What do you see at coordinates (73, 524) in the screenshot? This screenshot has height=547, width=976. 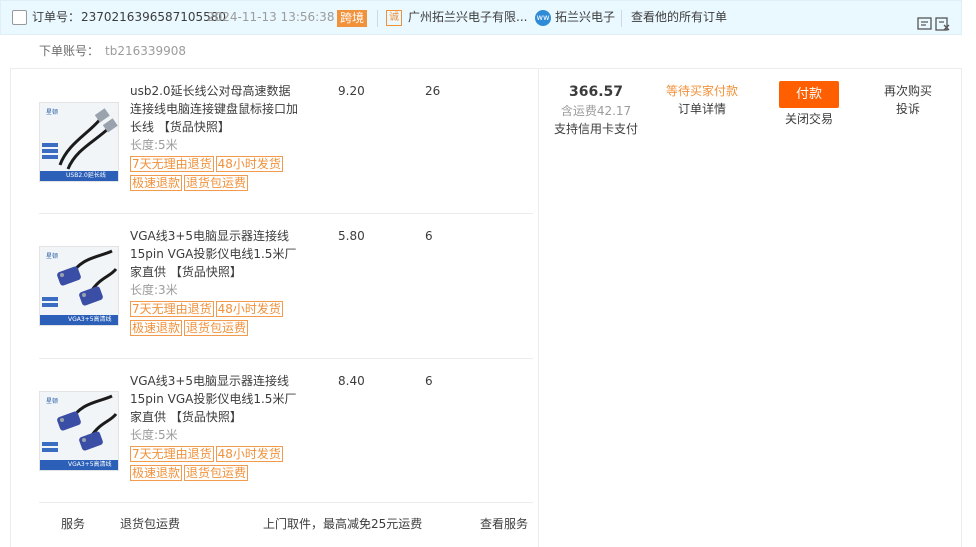 I see `service-label: 服务` at bounding box center [73, 524].